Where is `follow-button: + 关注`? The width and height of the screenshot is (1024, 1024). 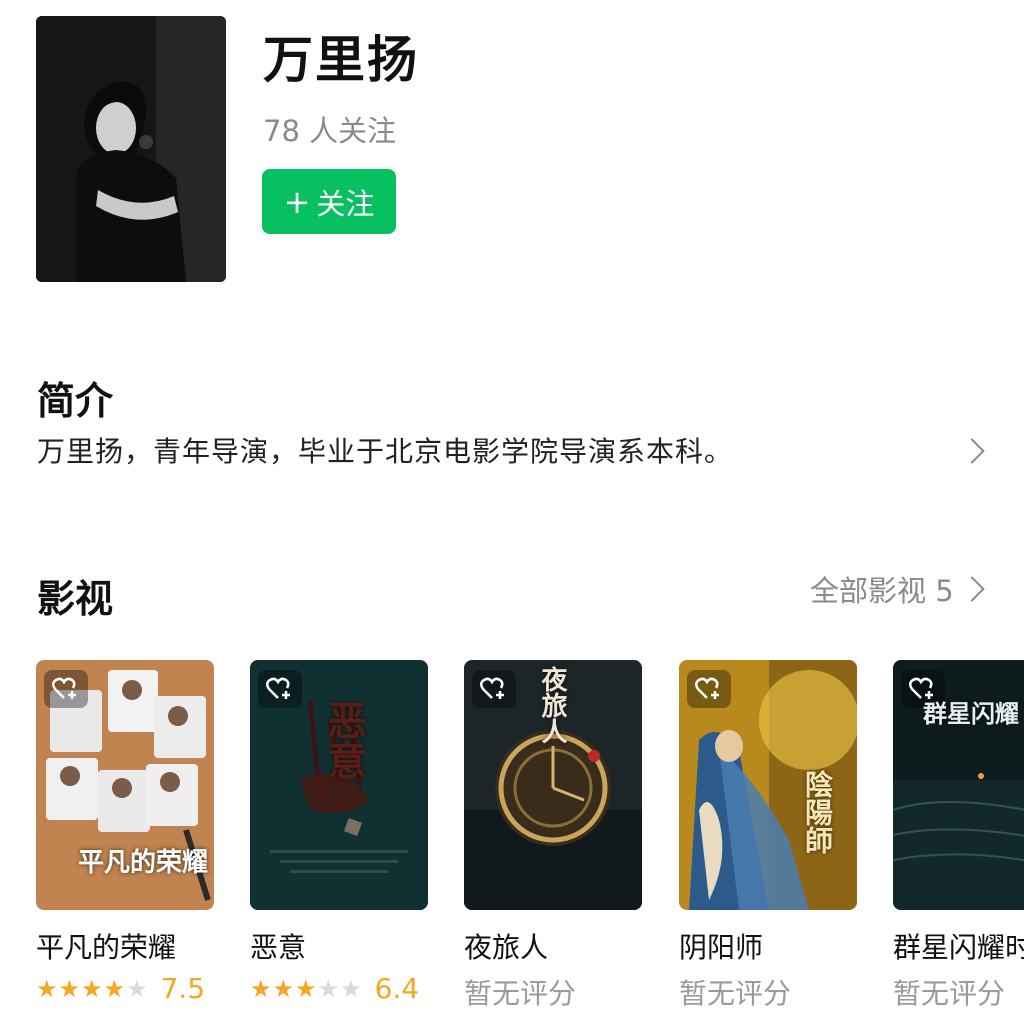 follow-button: + 关注 is located at coordinates (329, 201).